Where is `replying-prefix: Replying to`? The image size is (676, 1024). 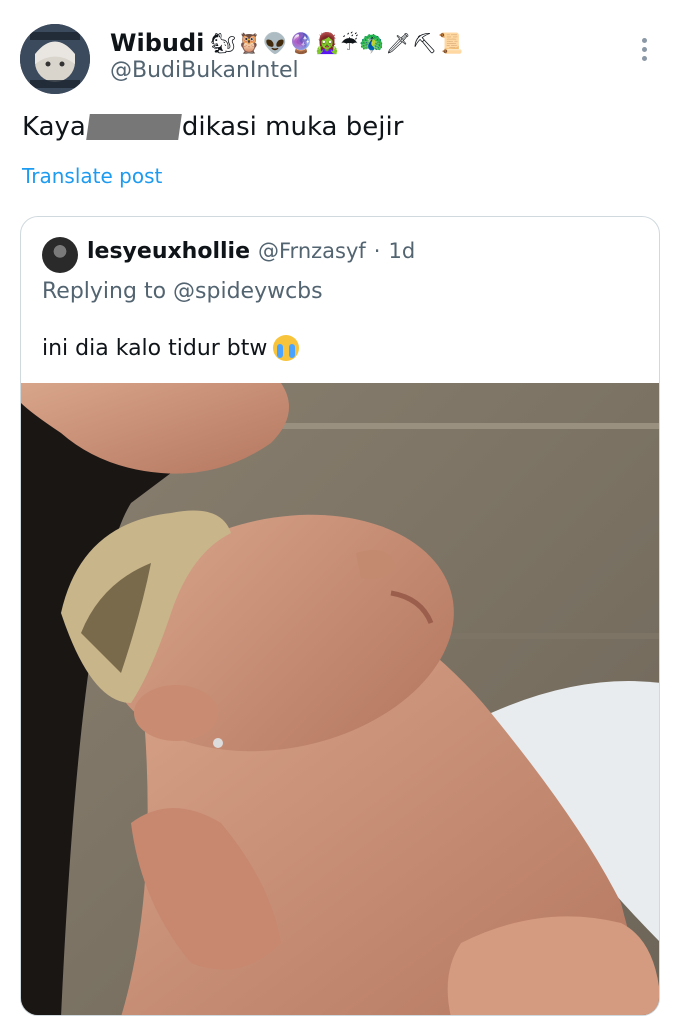
replying-prefix: Replying to is located at coordinates (108, 291).